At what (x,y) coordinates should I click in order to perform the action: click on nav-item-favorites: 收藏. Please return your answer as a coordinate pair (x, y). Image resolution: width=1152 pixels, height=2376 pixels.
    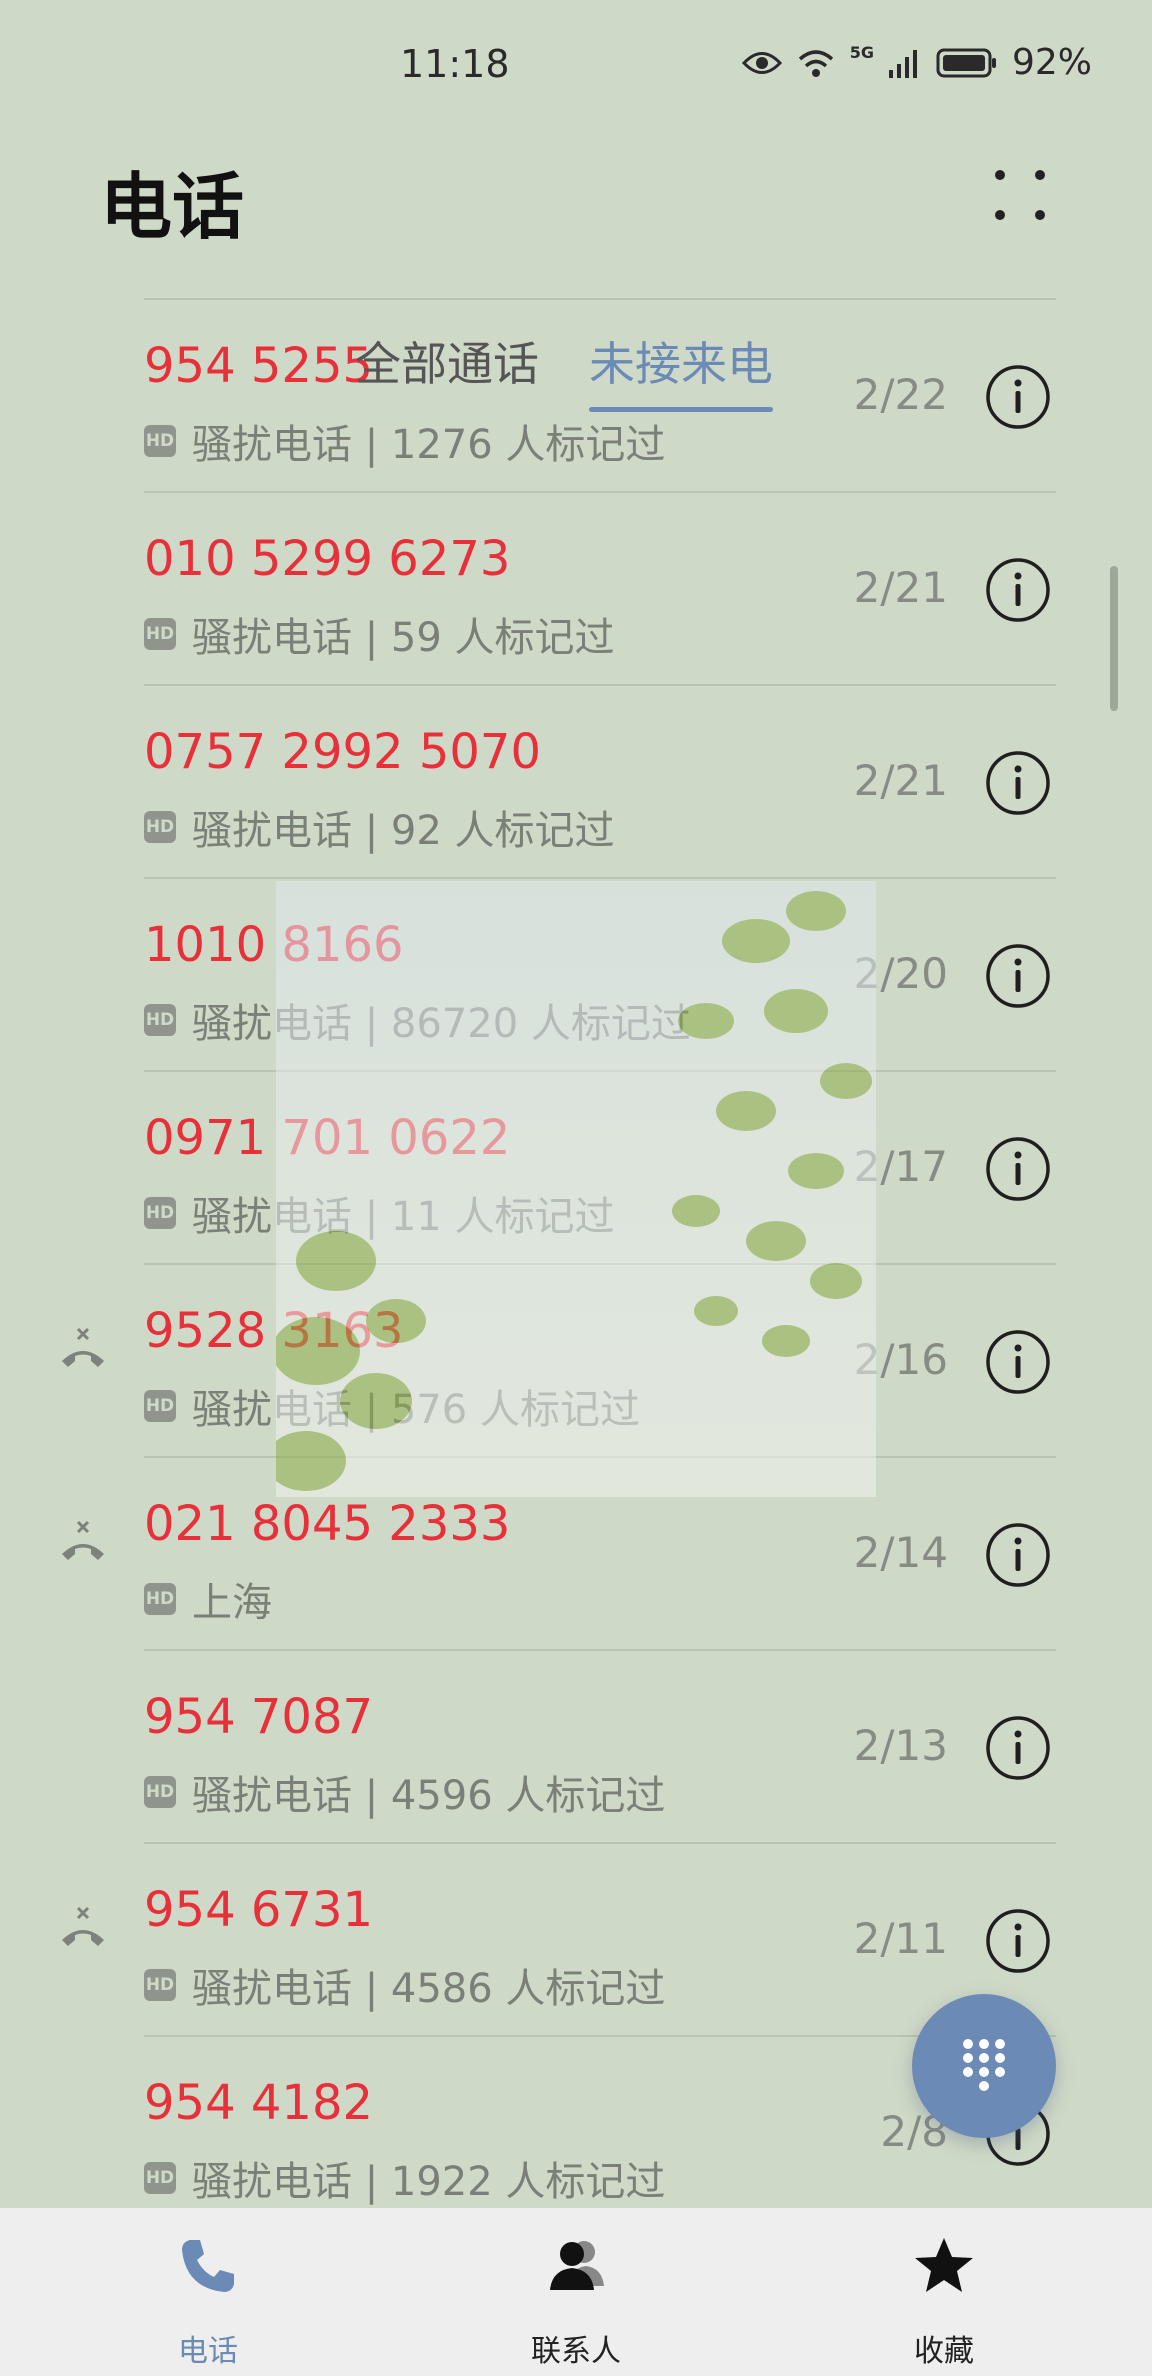
    Looking at the image, I should click on (944, 2292).